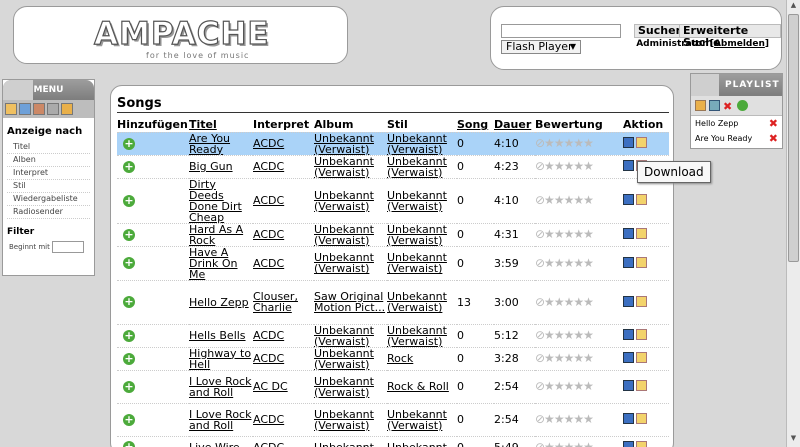 Image resolution: width=800 pixels, height=447 pixels. What do you see at coordinates (211, 166) in the screenshot?
I see `song-title-link: Big Gun` at bounding box center [211, 166].